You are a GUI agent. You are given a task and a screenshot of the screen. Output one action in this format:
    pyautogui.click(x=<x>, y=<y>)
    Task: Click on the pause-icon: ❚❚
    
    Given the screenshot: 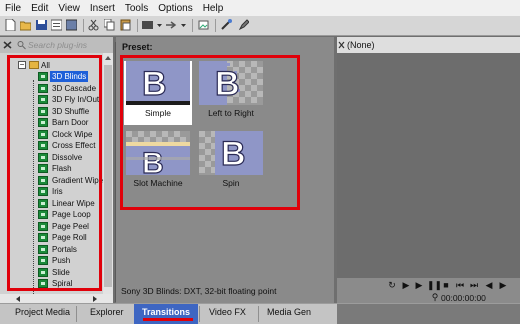 What is the action you would take?
    pyautogui.click(x=434, y=285)
    